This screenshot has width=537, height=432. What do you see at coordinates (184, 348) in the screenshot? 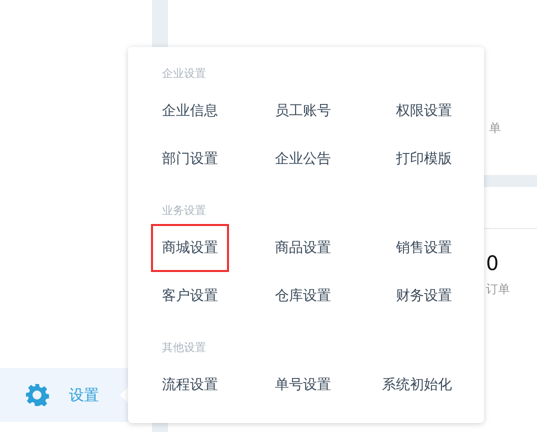
I see `section-title: 其他设置` at bounding box center [184, 348].